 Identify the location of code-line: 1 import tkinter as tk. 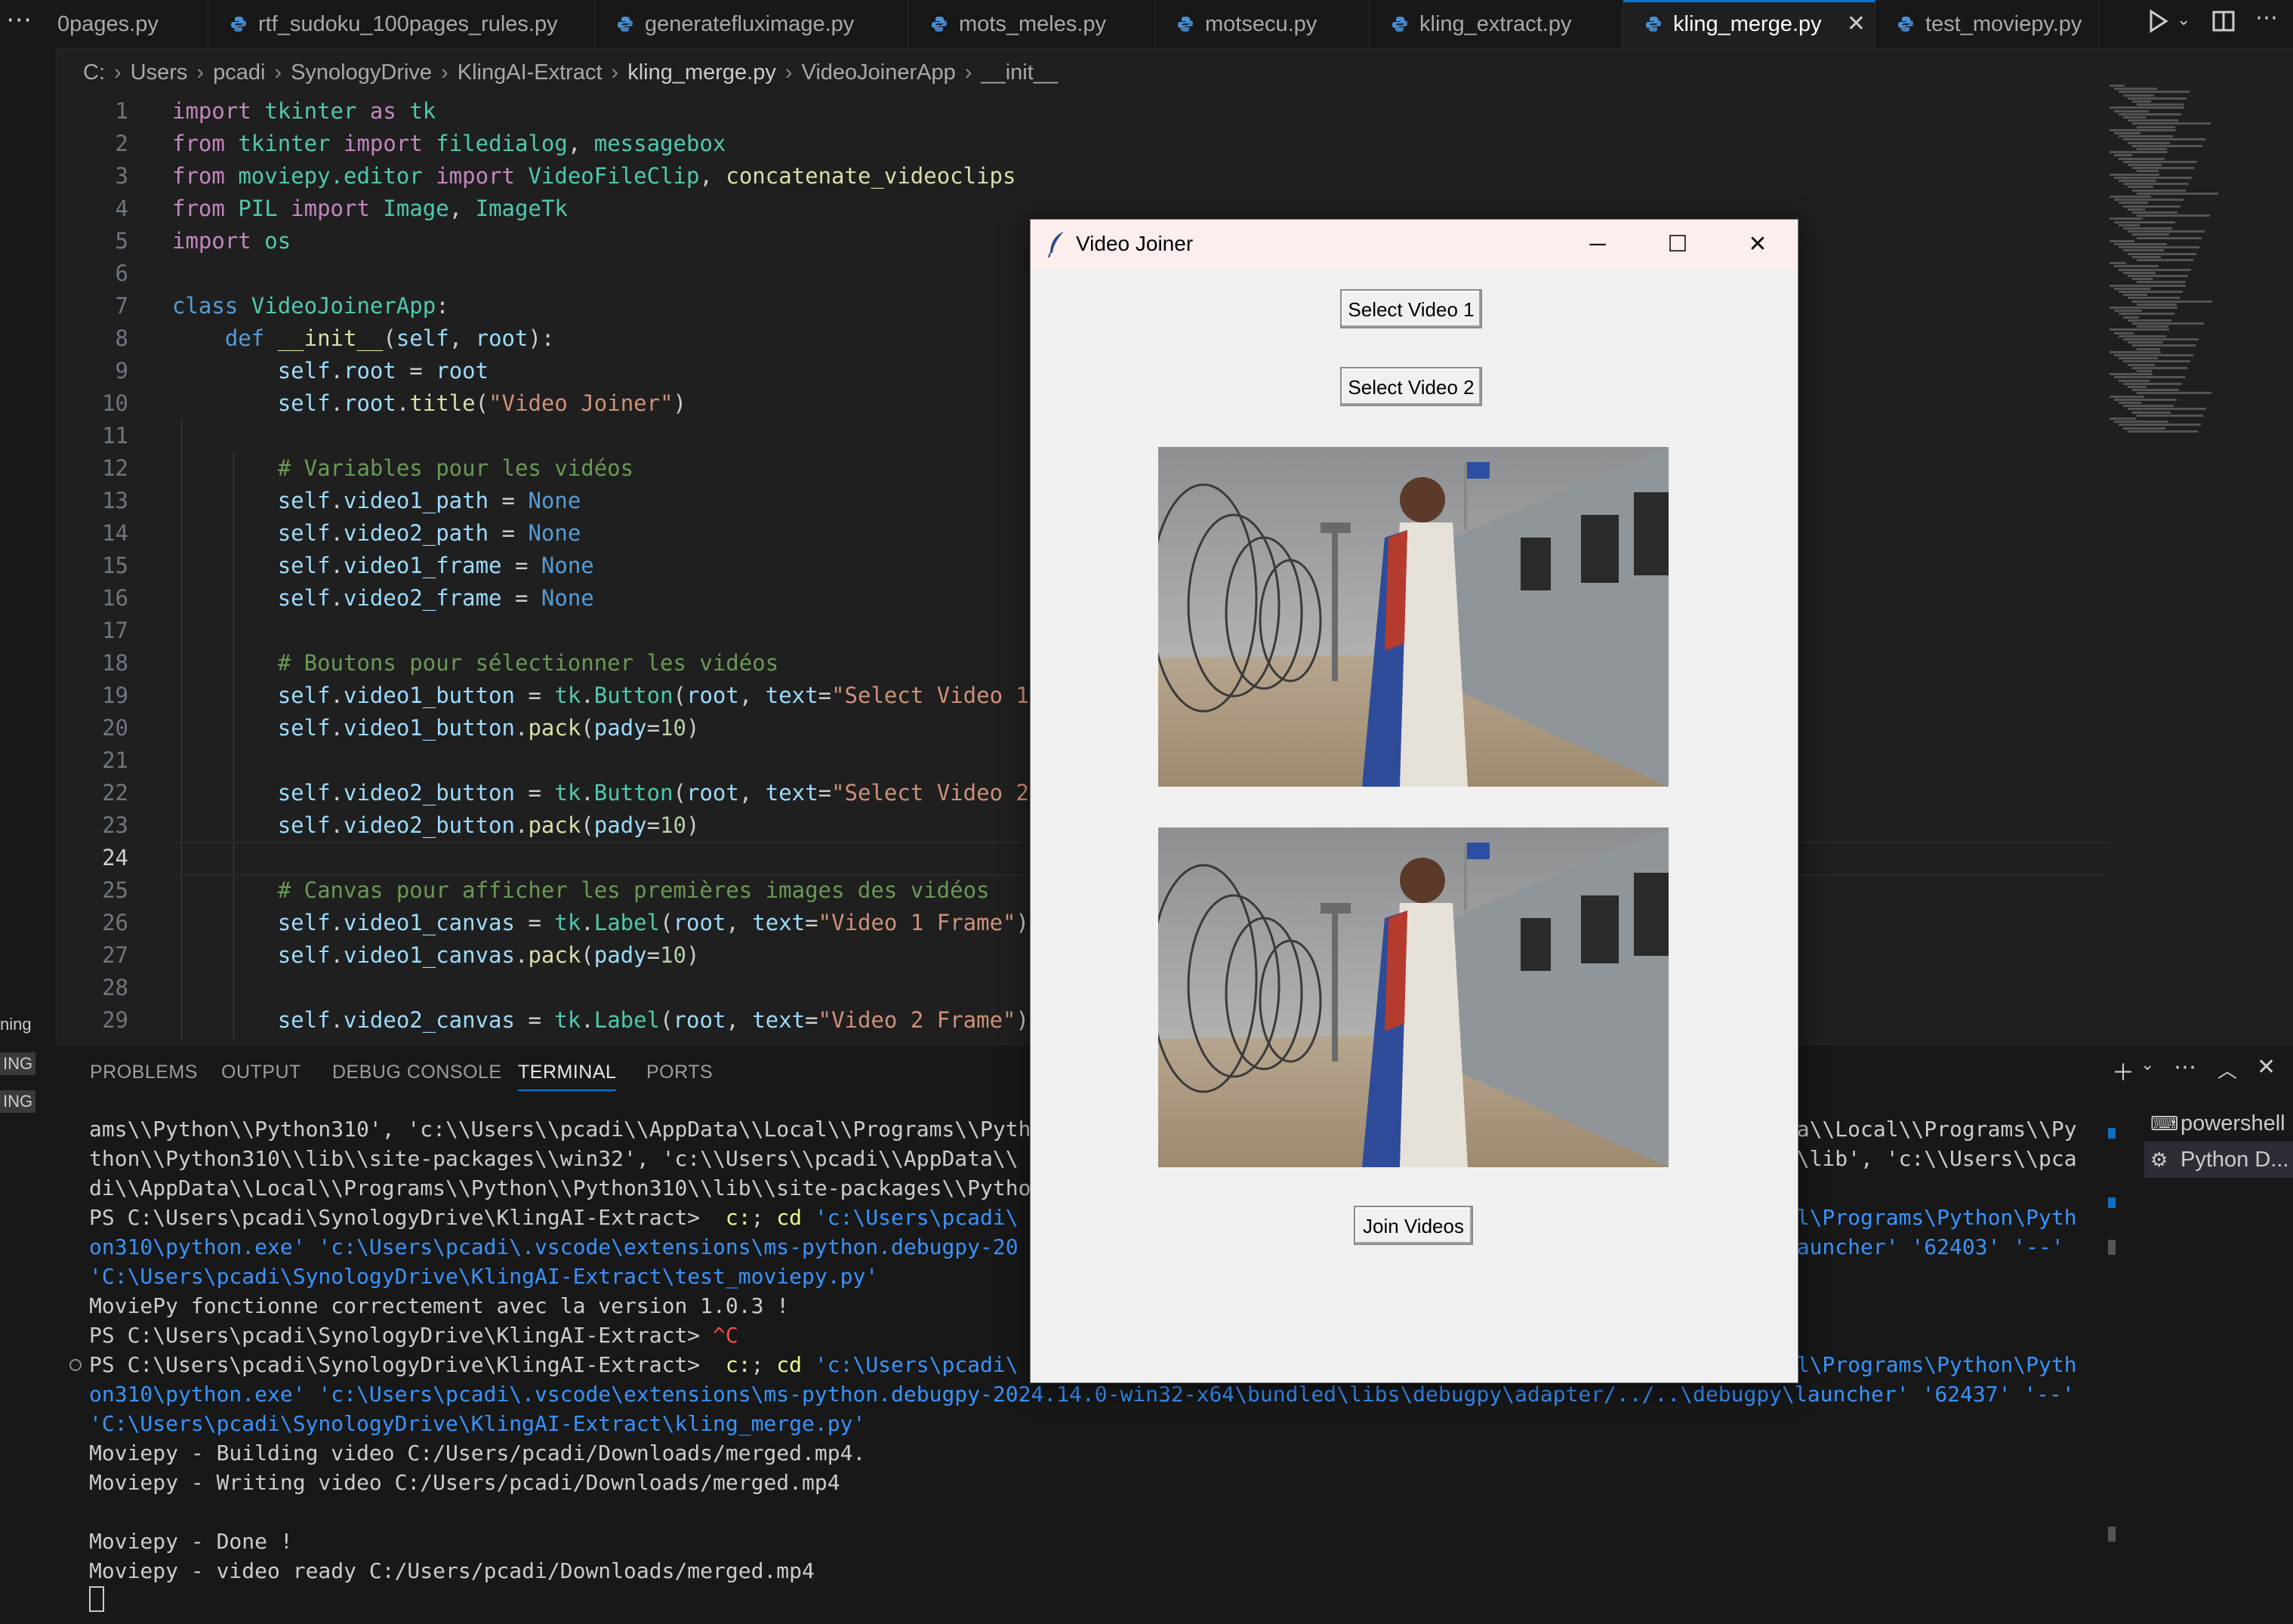
(1083, 112).